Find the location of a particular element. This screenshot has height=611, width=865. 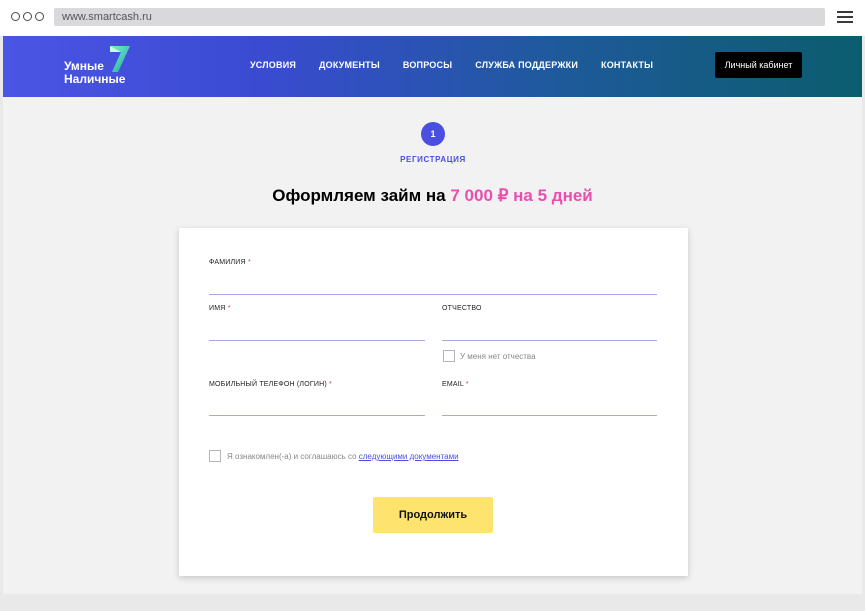

nav-support: СЛУЖБА ПОДДЕРЖКИ is located at coordinates (526, 65).